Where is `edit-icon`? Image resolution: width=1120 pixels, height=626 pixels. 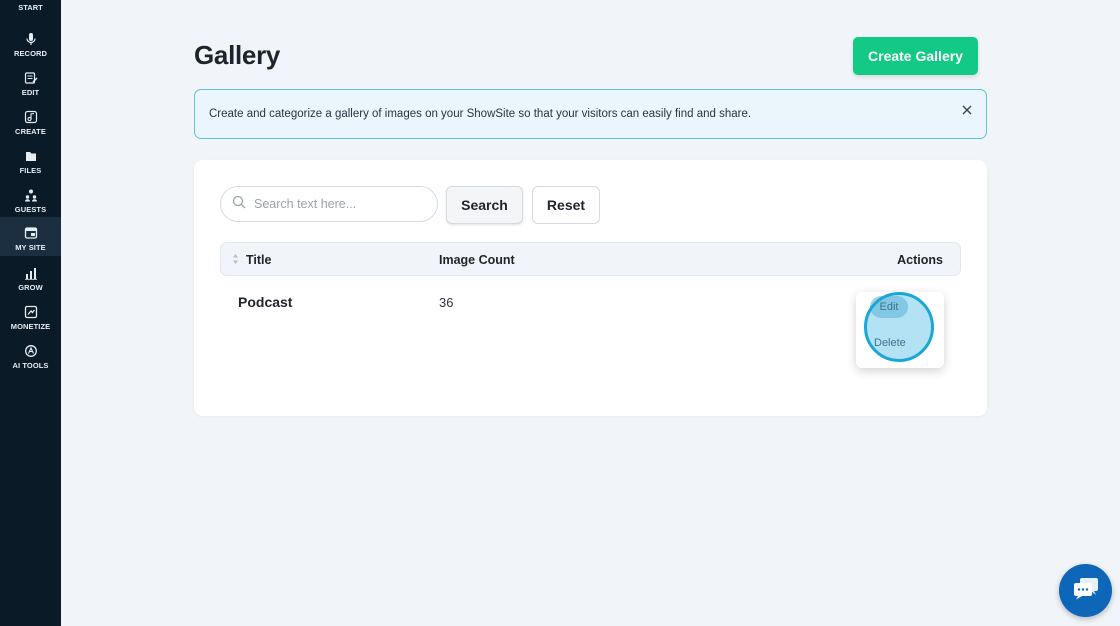 edit-icon is located at coordinates (31, 78).